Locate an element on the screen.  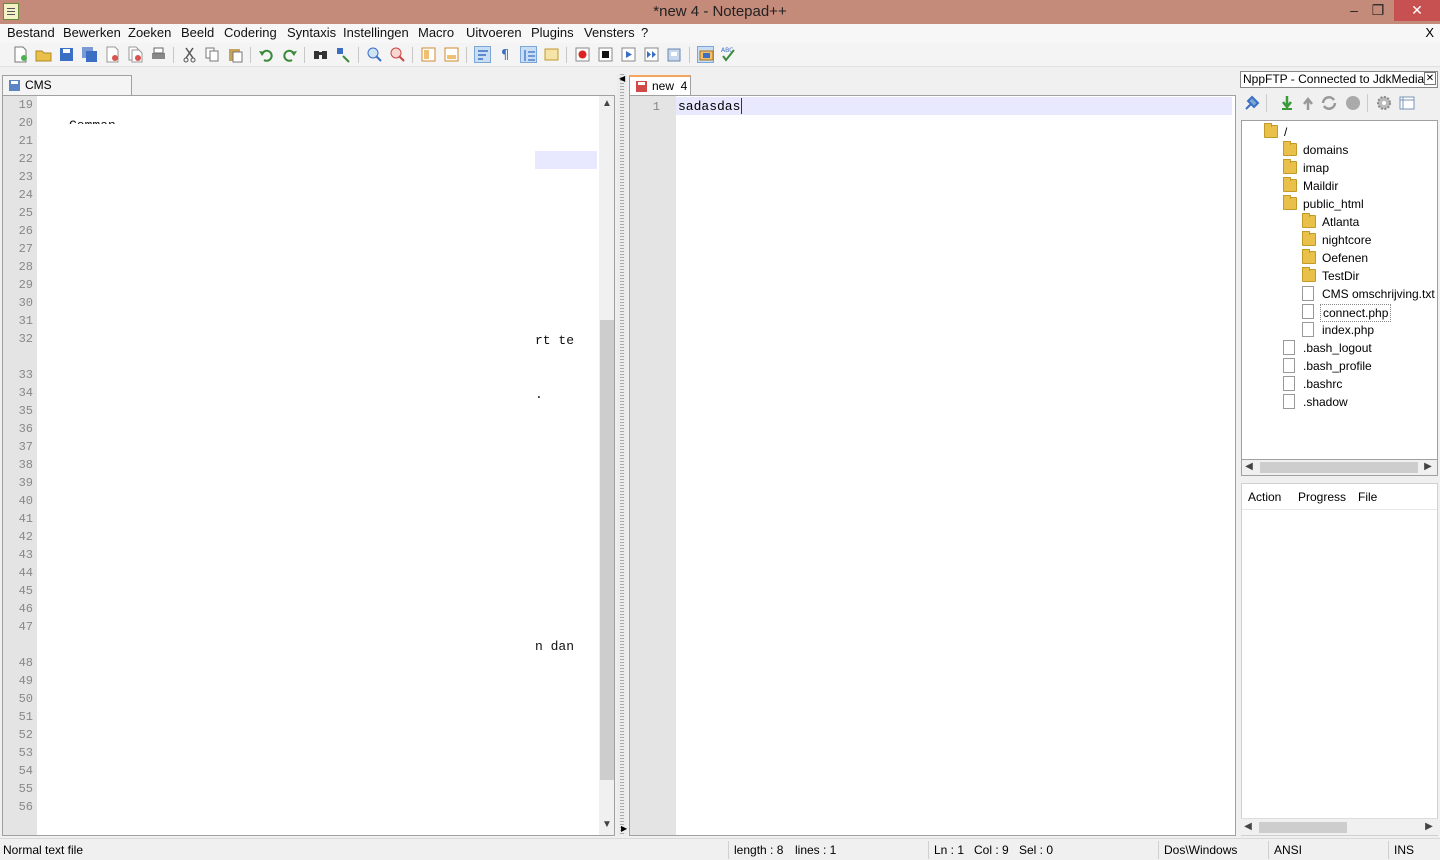
scroll-up-icon: ▲ is located at coordinates (606, 103).